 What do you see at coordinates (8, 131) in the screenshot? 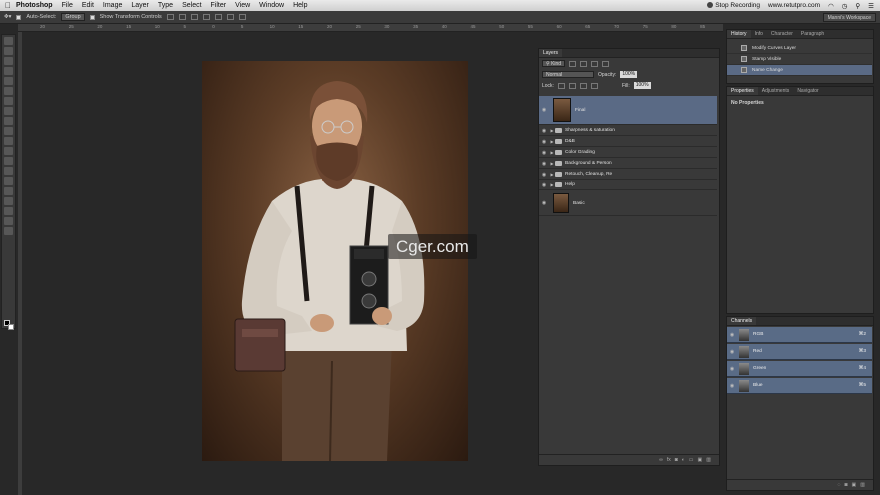
I see `history-brush-tool-icon` at bounding box center [8, 131].